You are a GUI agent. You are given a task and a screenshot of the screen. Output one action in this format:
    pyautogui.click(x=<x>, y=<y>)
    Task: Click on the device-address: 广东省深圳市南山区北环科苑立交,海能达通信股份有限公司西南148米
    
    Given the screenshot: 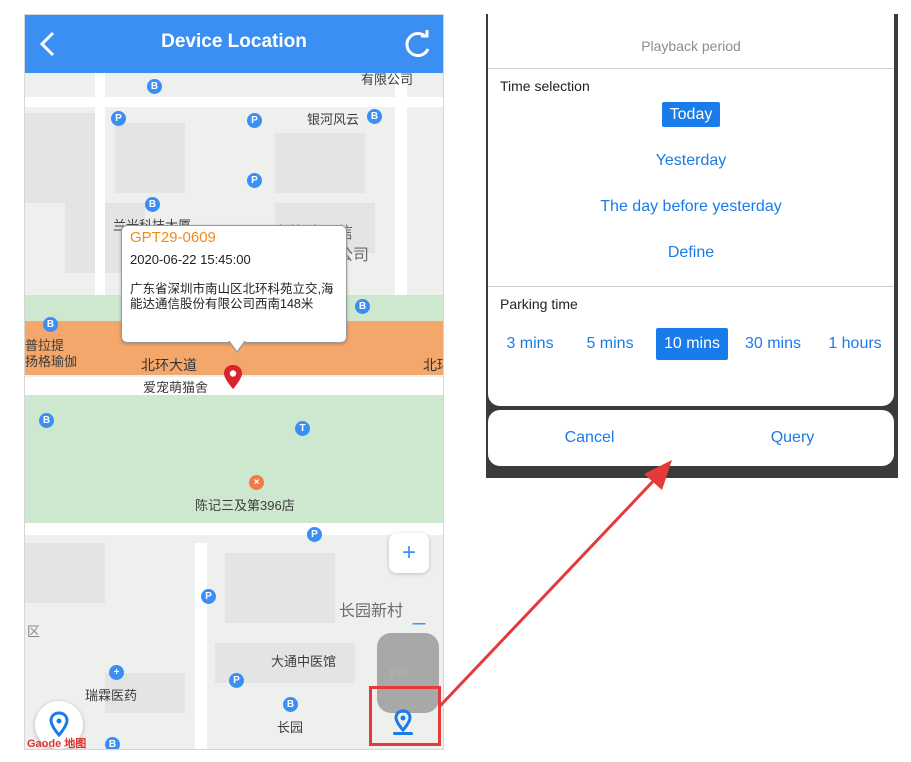 What is the action you would take?
    pyautogui.click(x=232, y=296)
    